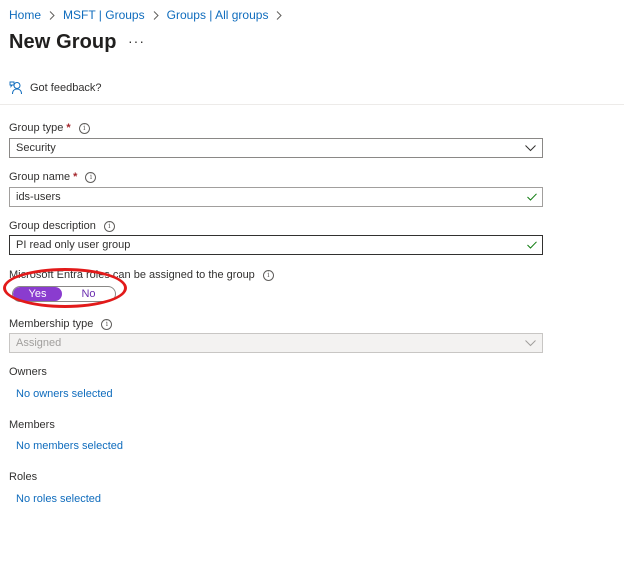 This screenshot has height=578, width=624. Describe the element at coordinates (39, 343) in the screenshot. I see `membership-type-value: Assigned` at that location.